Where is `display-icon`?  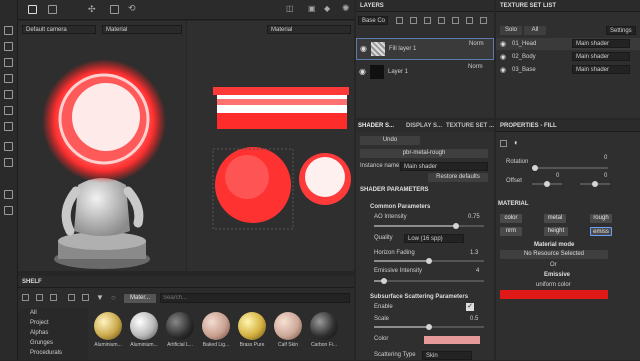 display-icon is located at coordinates (8, 162).